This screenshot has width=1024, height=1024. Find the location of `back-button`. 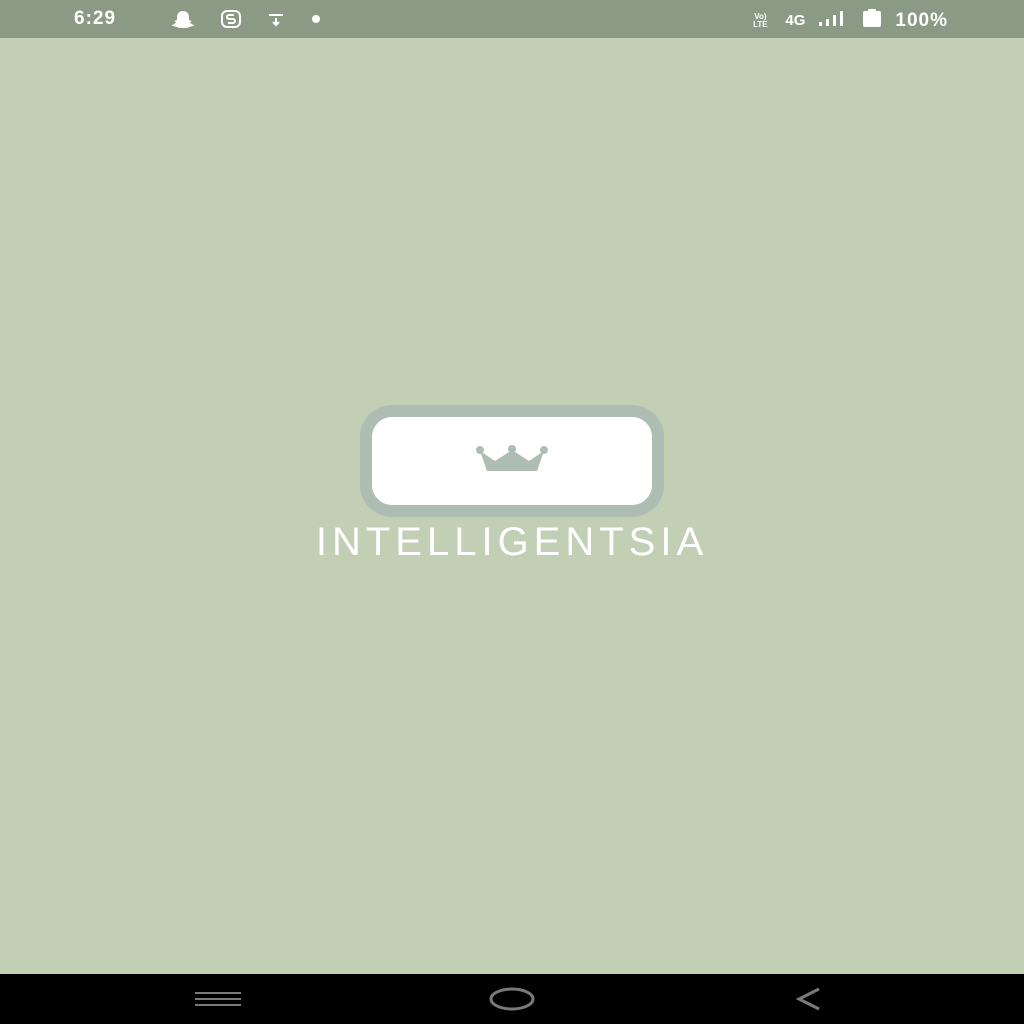

back-button is located at coordinates (808, 999).